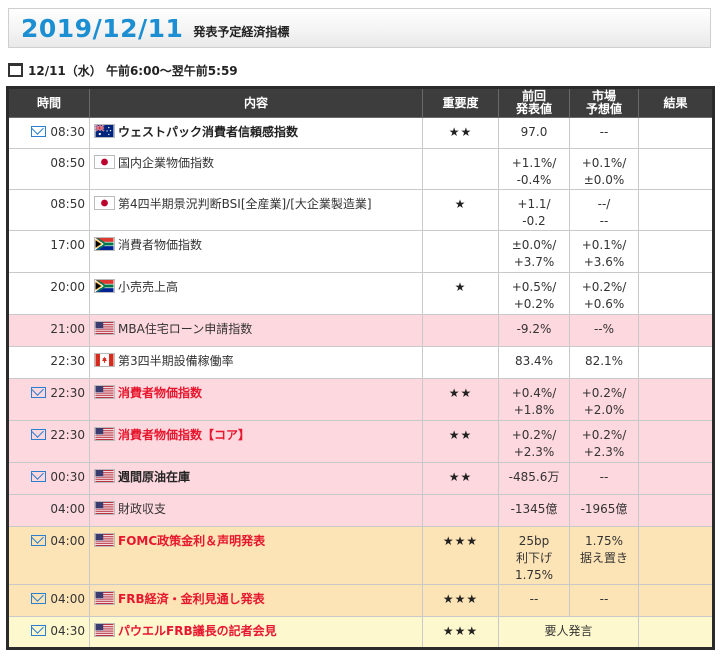 The width and height of the screenshot is (721, 664). Describe the element at coordinates (534, 599) in the screenshot. I see `previous-value-line1: --` at that location.